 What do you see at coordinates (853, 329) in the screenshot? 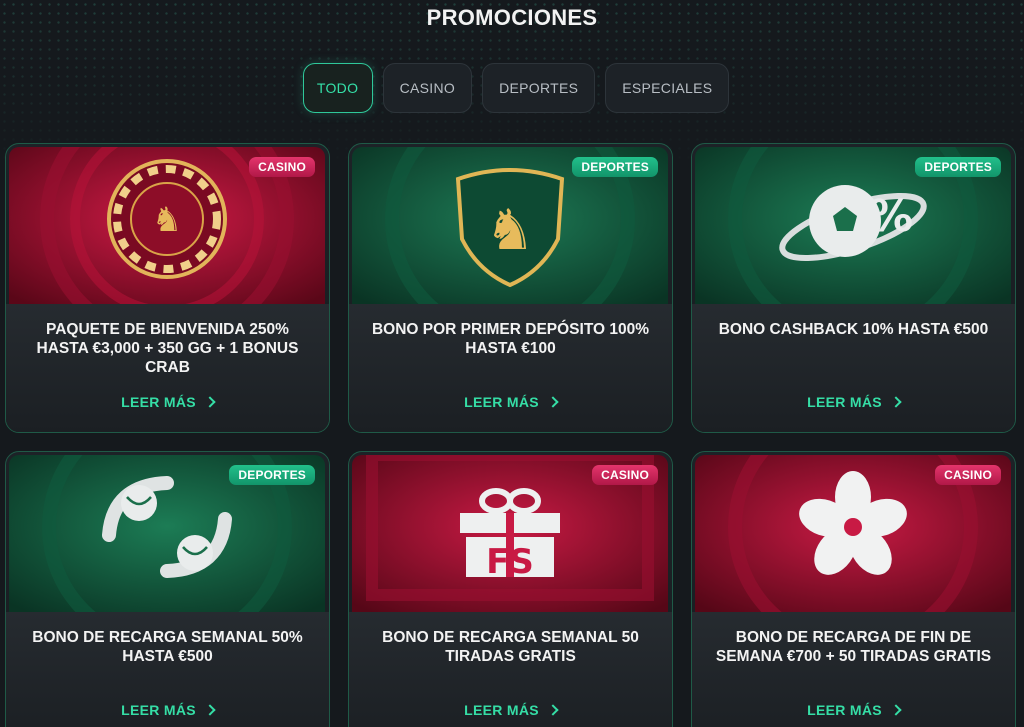
I see `promo-title: BONO CASHBACK 10% HASTA €500` at bounding box center [853, 329].